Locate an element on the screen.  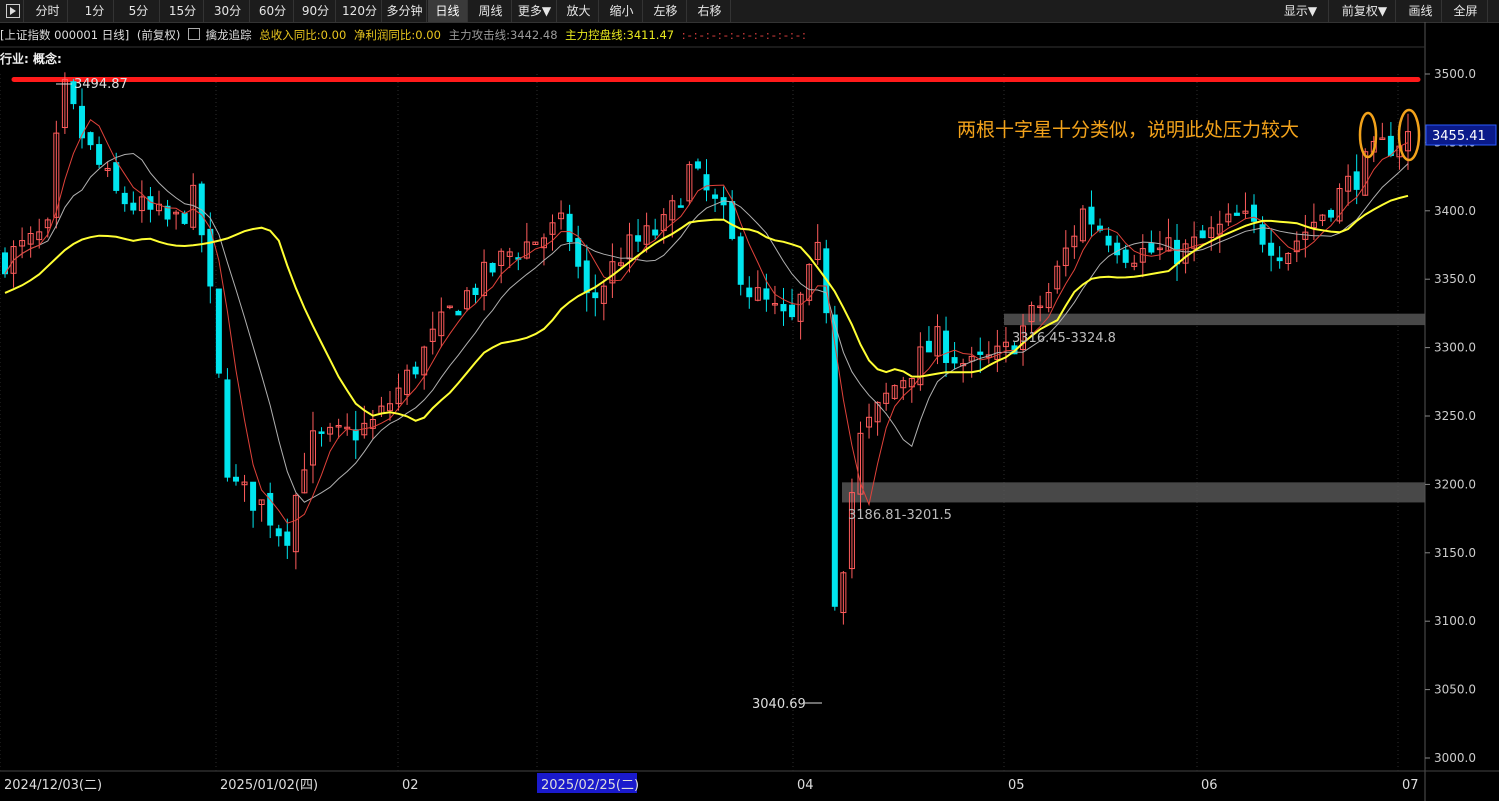
y-tick-label: 3300.0 is located at coordinates (1455, 348).